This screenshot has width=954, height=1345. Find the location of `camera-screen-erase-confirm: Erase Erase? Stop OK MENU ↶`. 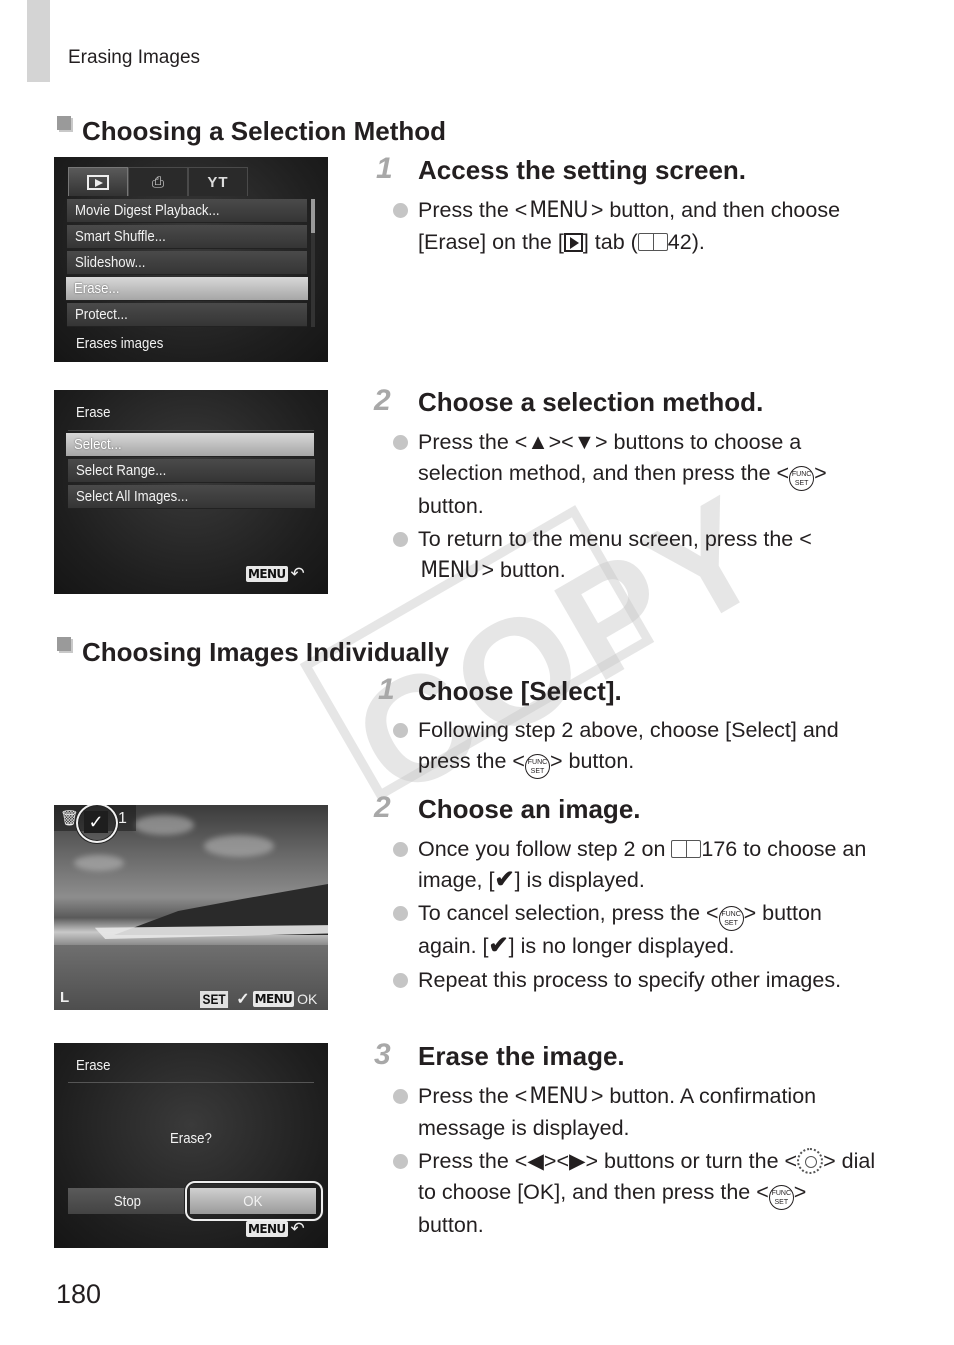

camera-screen-erase-confirm: Erase Erase? Stop OK MENU ↶ is located at coordinates (191, 1145).